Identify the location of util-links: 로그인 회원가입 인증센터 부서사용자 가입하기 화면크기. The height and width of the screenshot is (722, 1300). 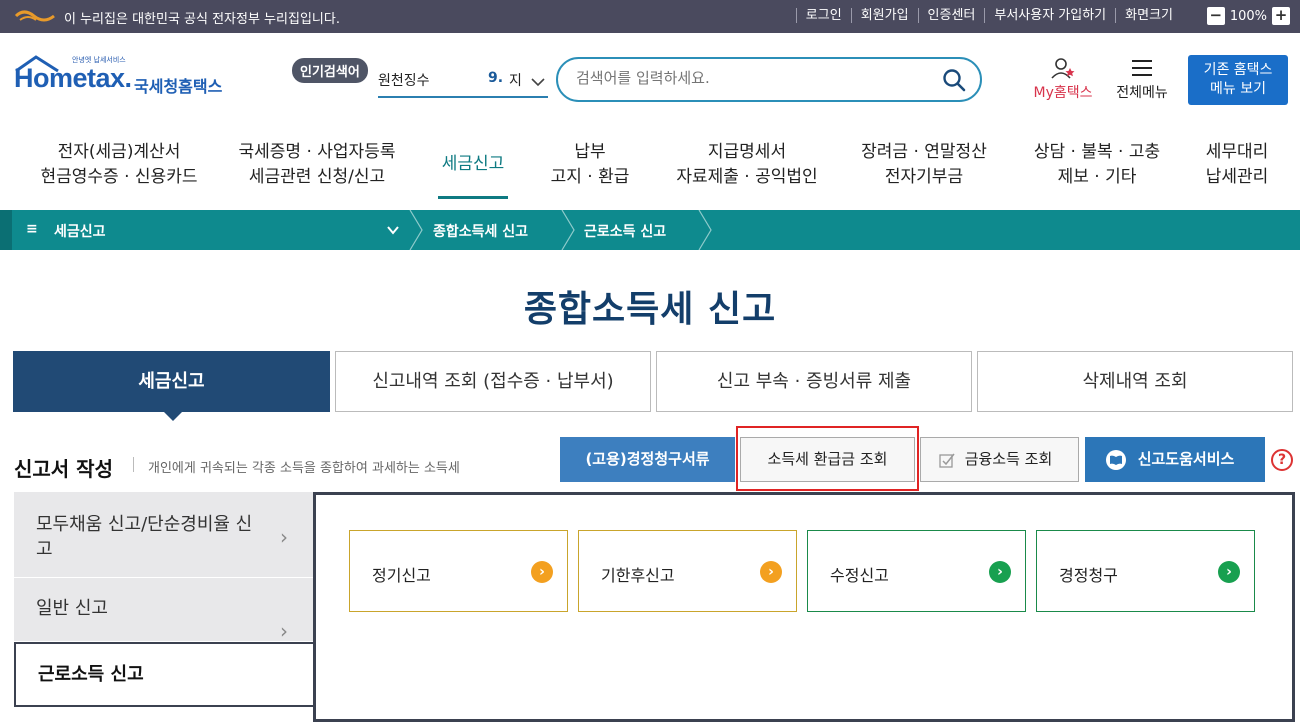
(988, 15).